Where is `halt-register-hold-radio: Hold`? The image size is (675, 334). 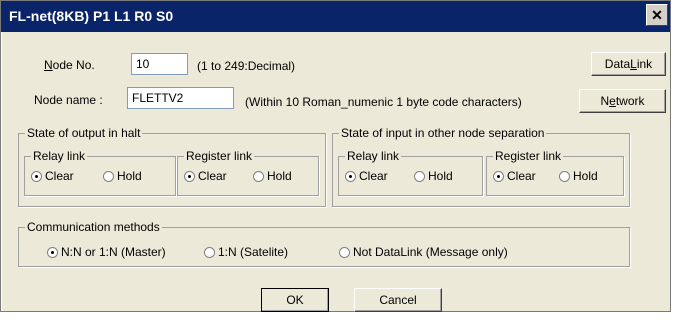
halt-register-hold-radio: Hold is located at coordinates (272, 176).